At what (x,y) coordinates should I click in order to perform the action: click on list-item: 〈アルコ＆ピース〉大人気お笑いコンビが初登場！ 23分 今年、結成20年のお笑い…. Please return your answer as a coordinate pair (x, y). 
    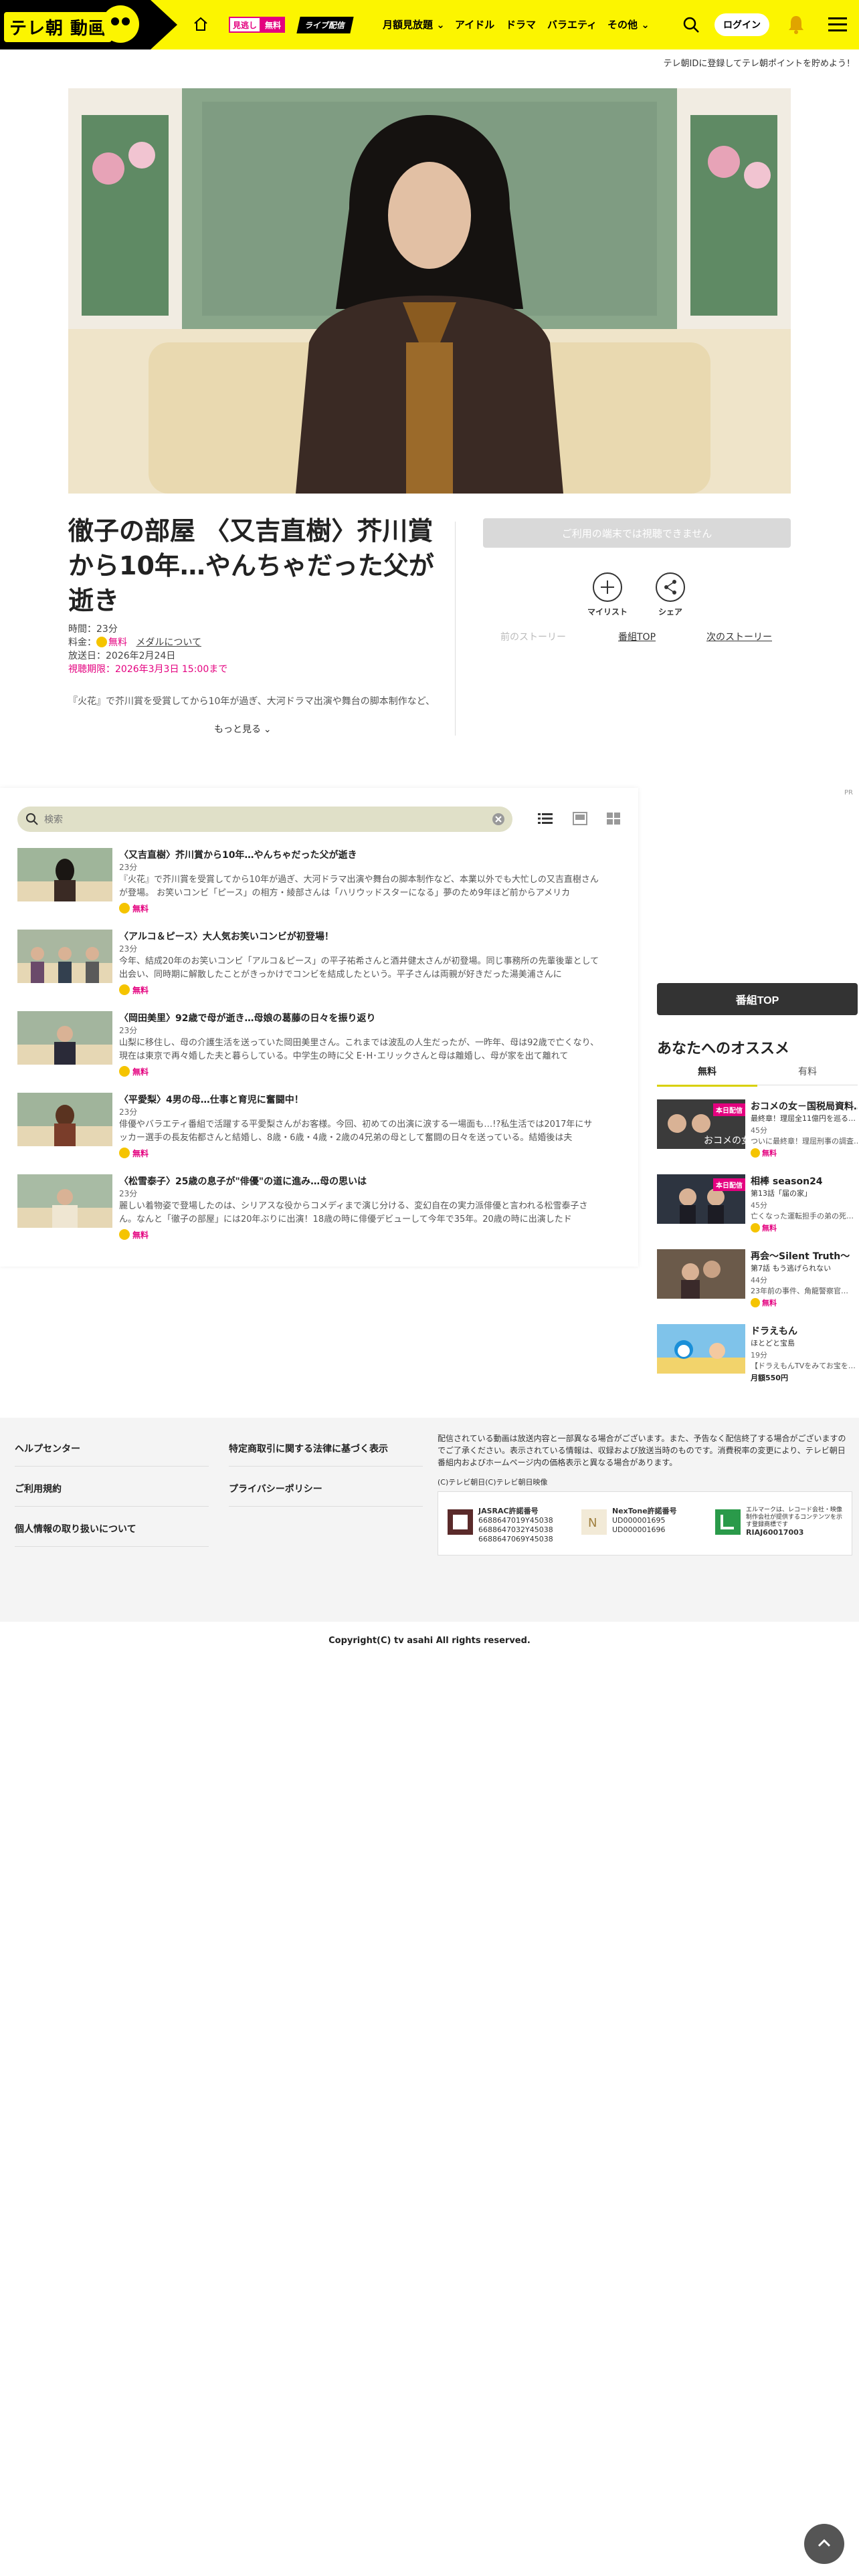
    Looking at the image, I should click on (308, 967).